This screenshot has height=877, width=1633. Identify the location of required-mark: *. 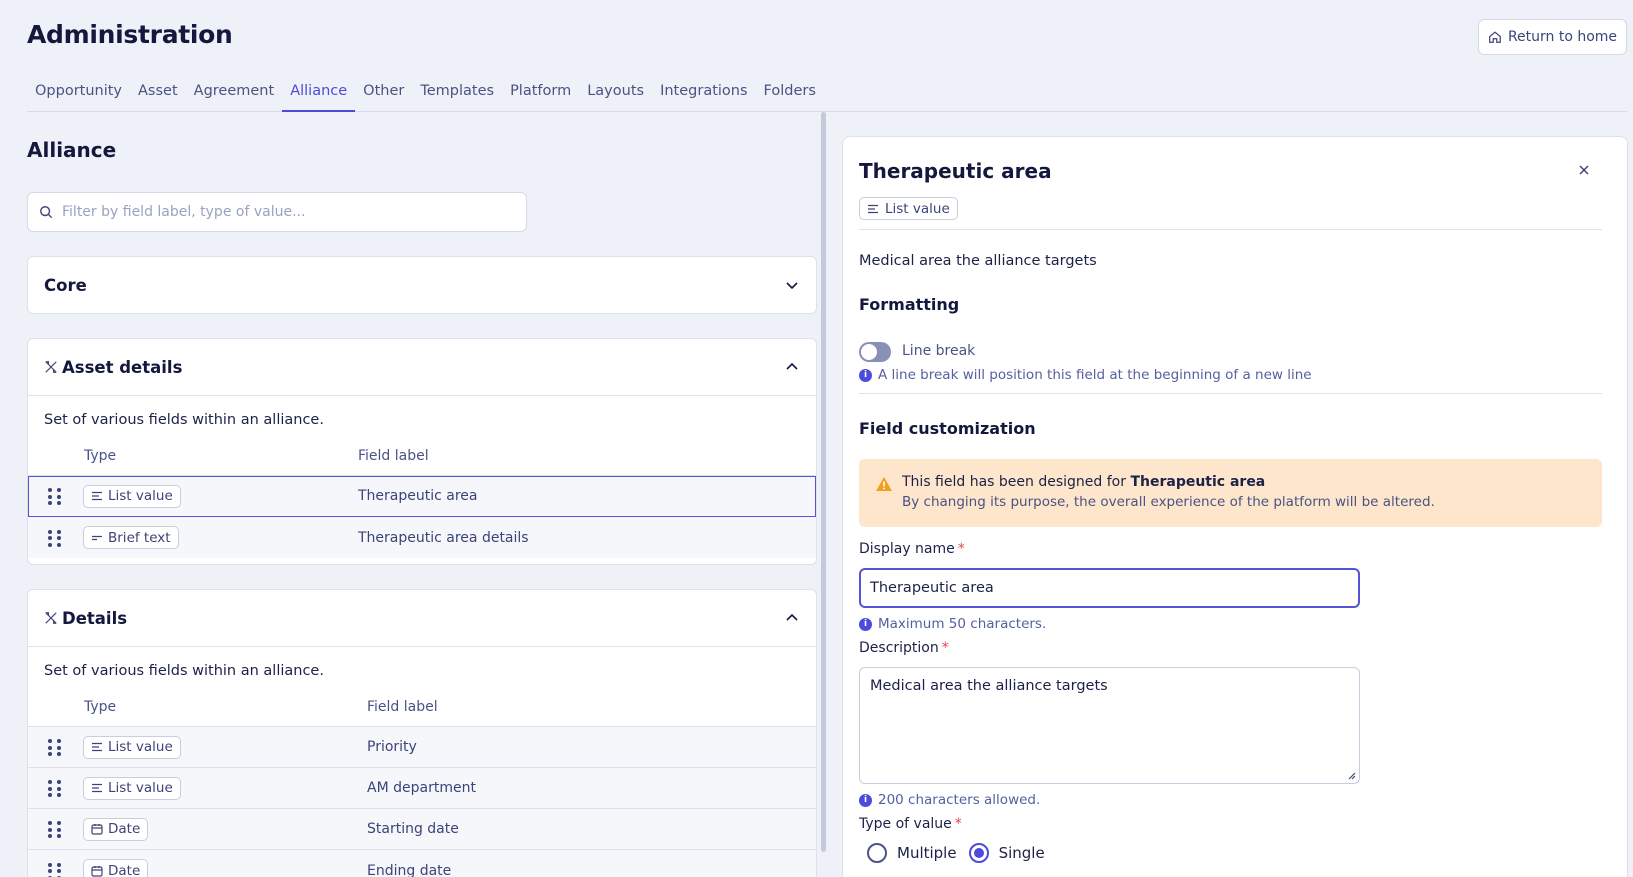
(945, 648).